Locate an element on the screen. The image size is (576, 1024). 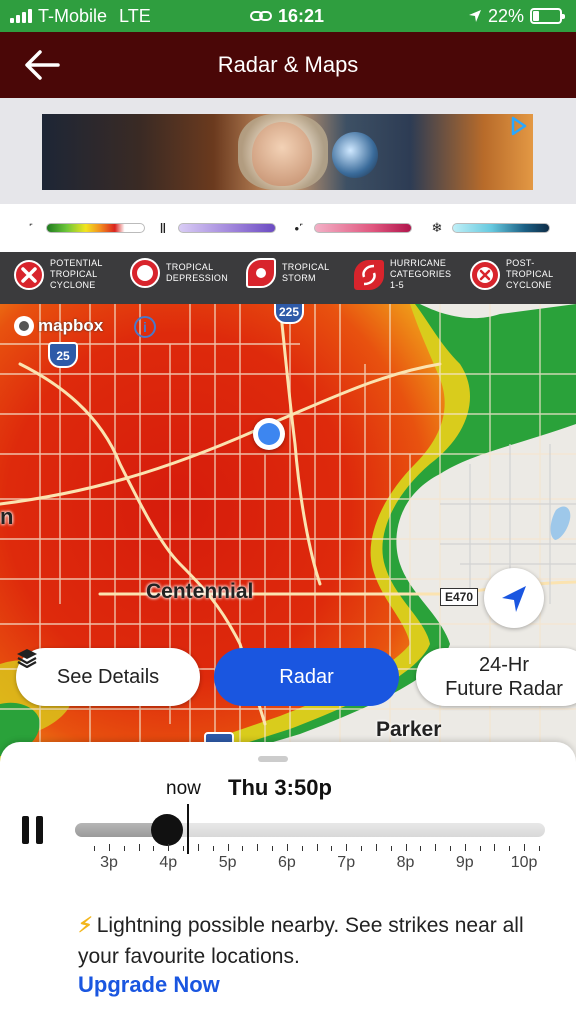
adchoices-icon is located at coordinates (519, 126).